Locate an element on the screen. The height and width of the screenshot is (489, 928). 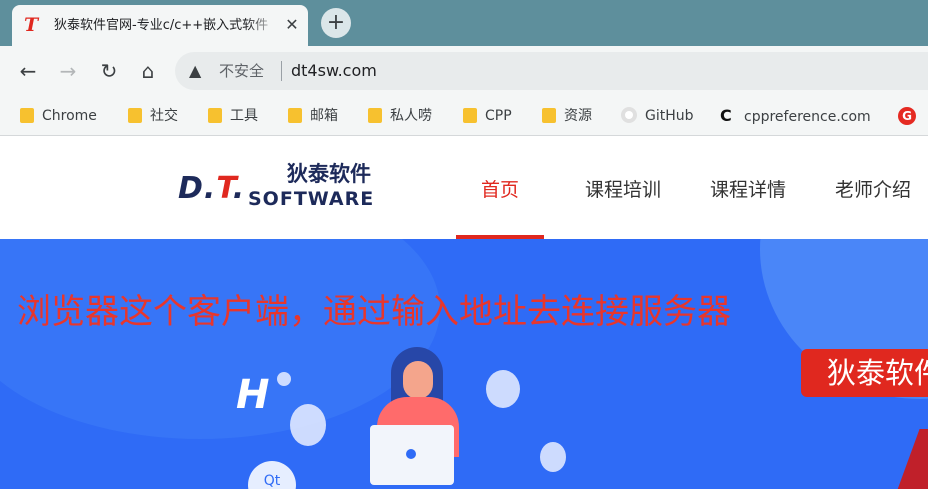
tab-title: 狄泰软件官网-专业c/c++嵌入式软件 is located at coordinates (161, 25).